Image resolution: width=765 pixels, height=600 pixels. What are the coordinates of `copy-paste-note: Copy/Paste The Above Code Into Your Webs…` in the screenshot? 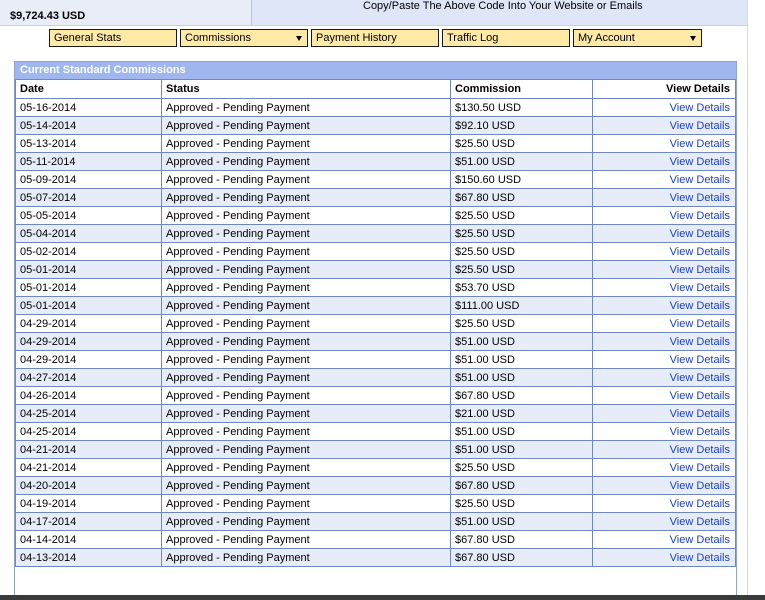 It's located at (503, 6).